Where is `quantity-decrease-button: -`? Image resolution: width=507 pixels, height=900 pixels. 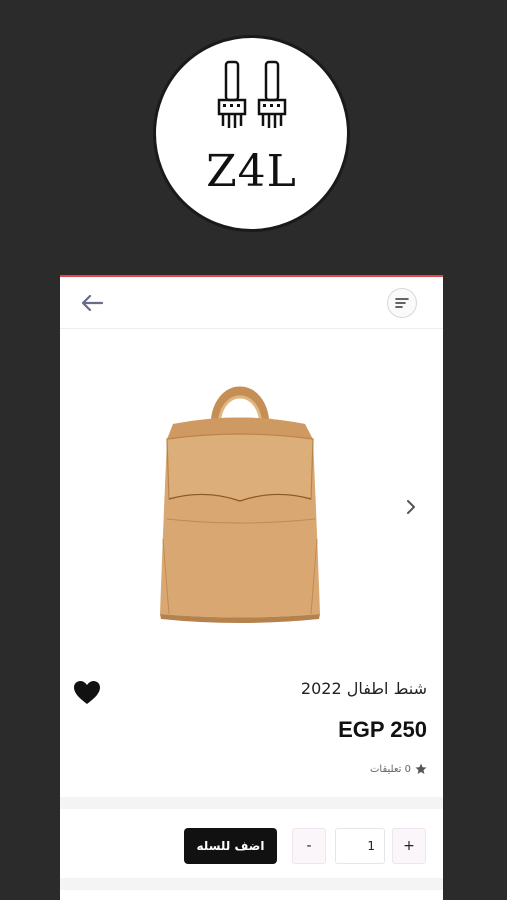 quantity-decrease-button: - is located at coordinates (309, 846).